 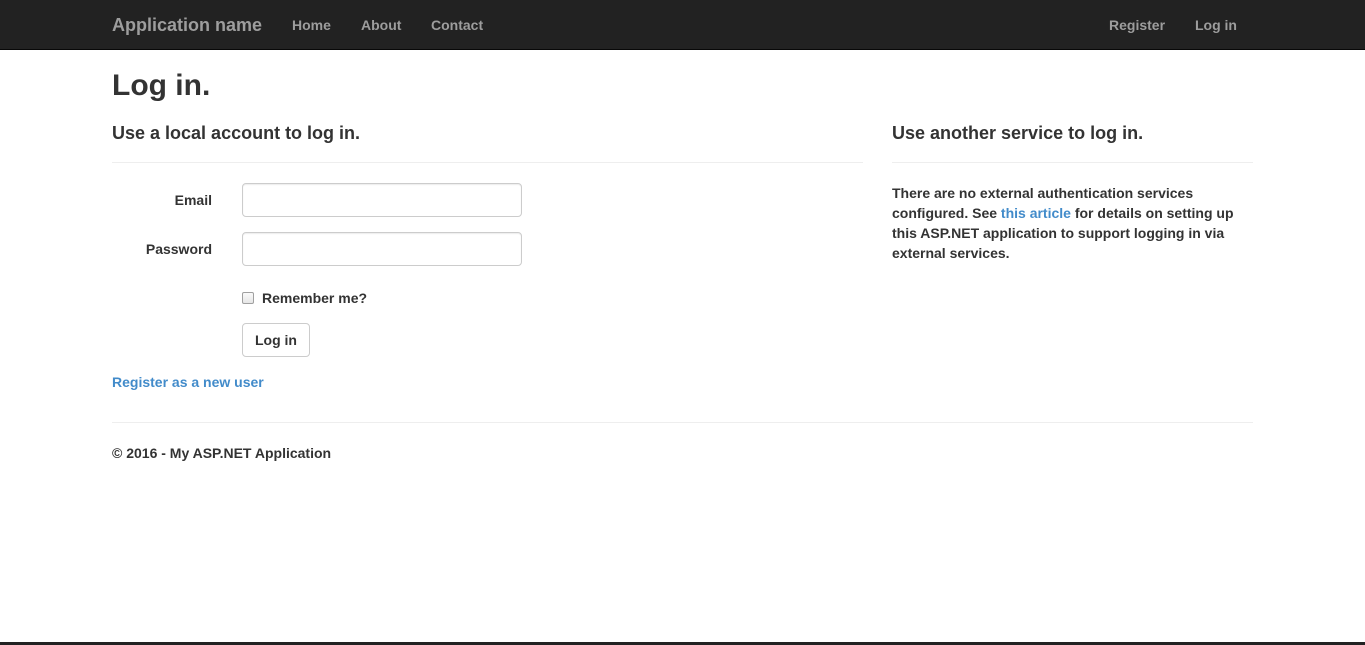 I want to click on password-label: Password, so click(x=178, y=249).